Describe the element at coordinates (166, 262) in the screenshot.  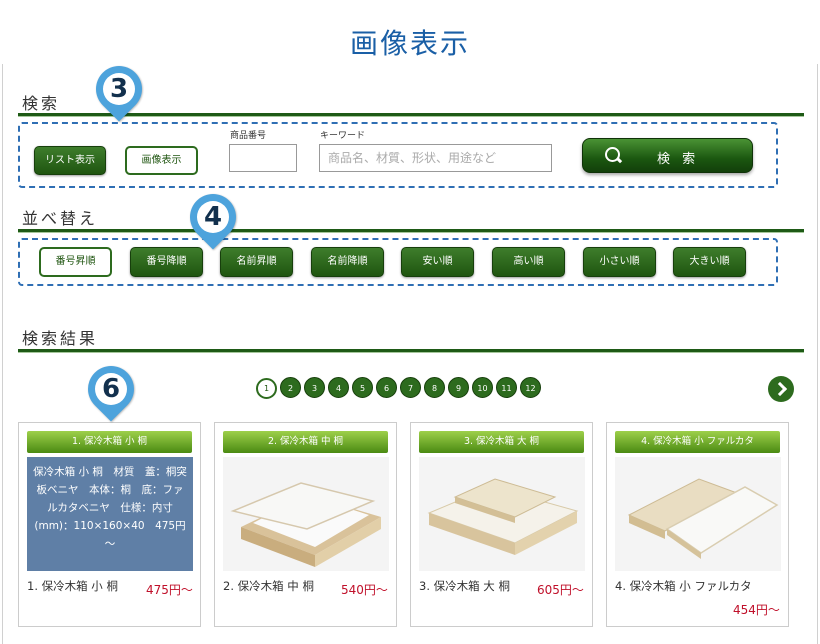
I see `sort-button-number-desc: 番号降順` at that location.